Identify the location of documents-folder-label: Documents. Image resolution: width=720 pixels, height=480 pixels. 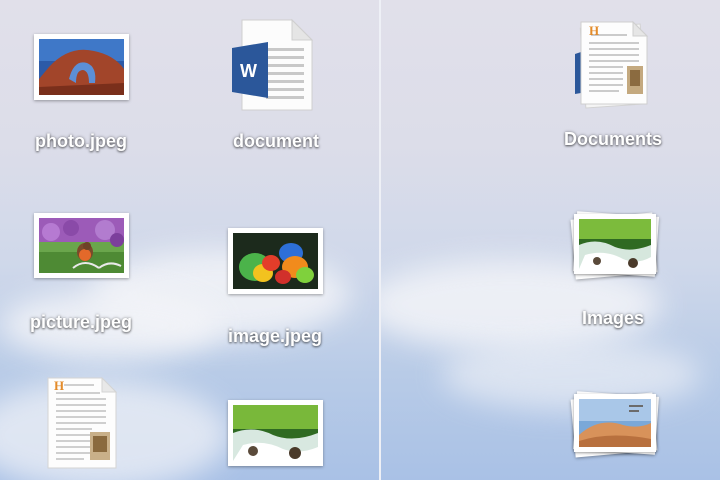
(613, 139).